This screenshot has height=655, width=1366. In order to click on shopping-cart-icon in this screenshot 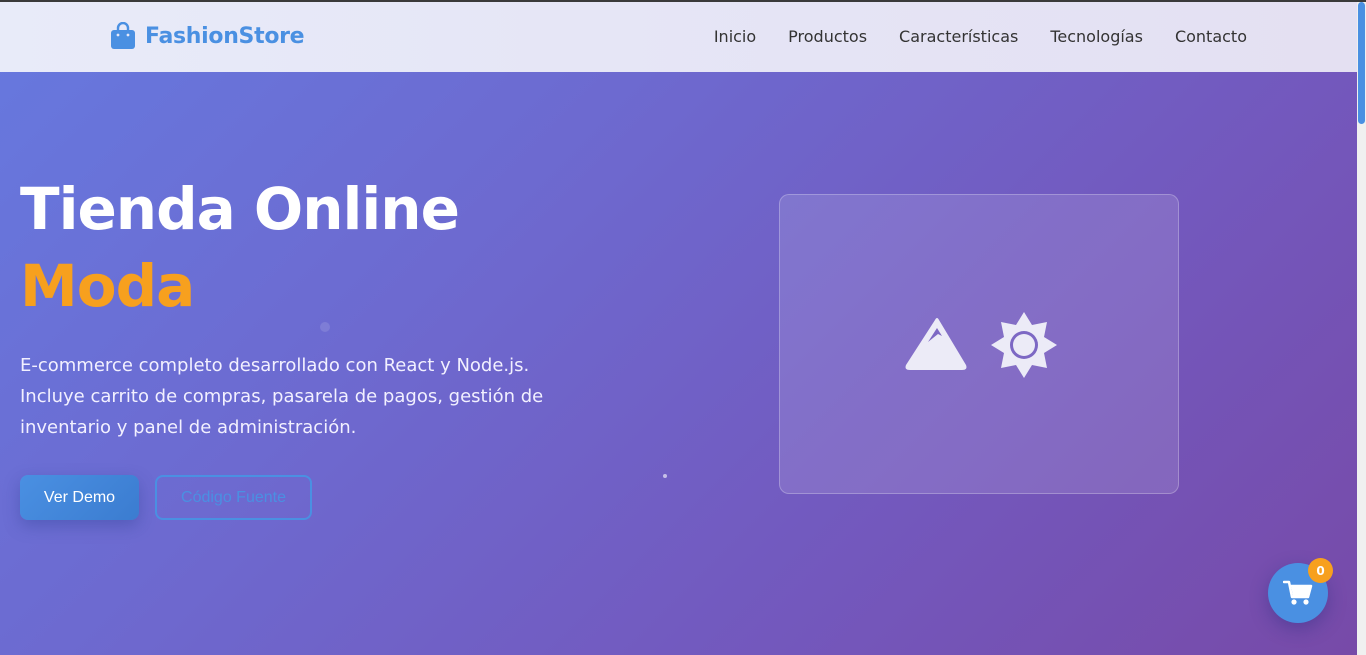, I will do `click(1298, 592)`.